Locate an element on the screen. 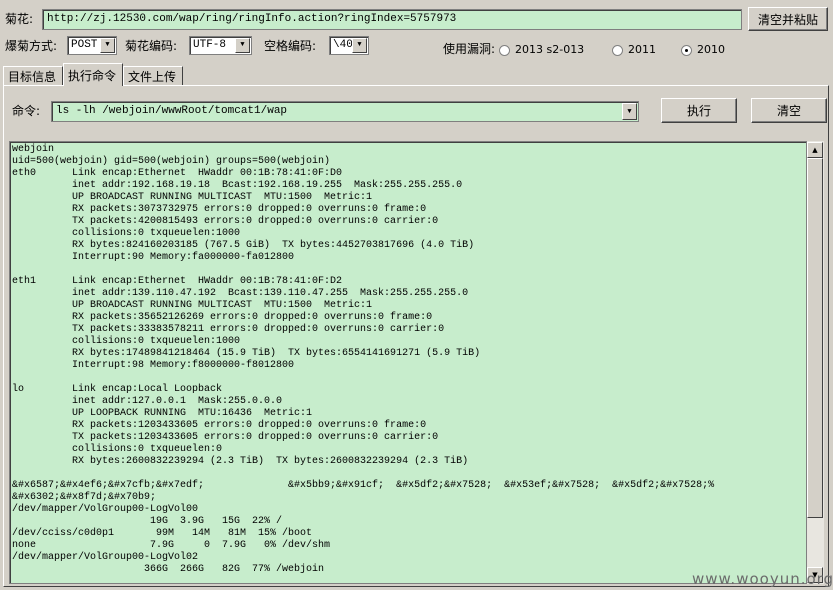 This screenshot has width=833, height=590. tab-target-info: 目标信息 is located at coordinates (33, 76).